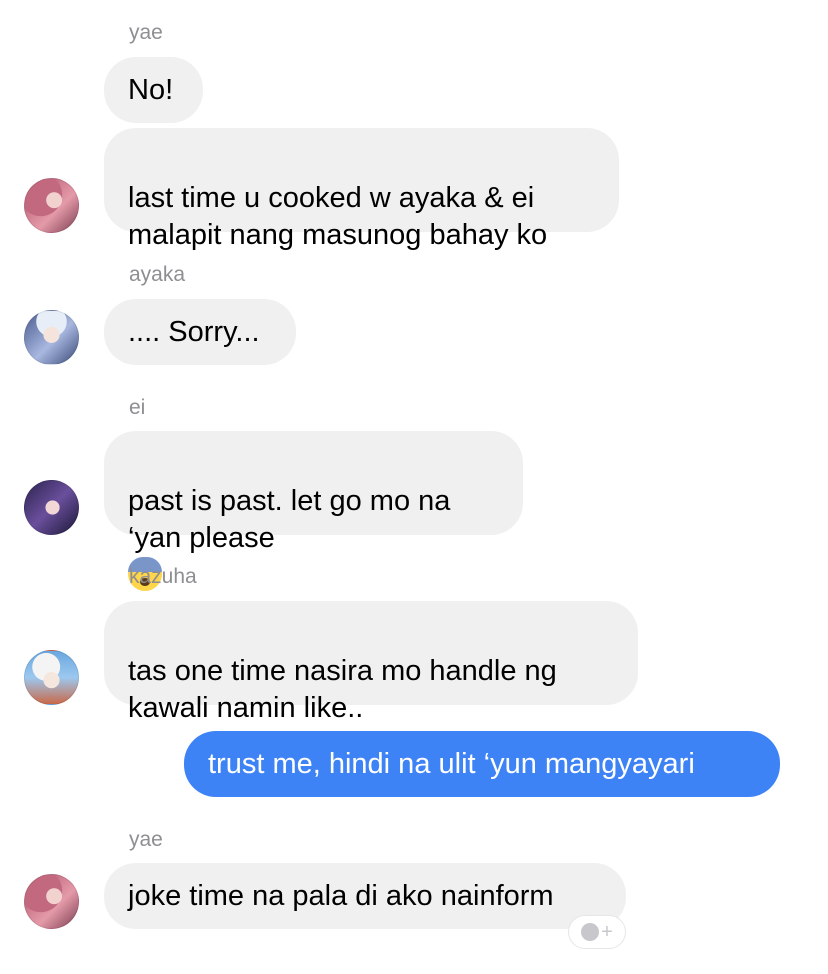  Describe the element at coordinates (590, 932) in the screenshot. I see `smiley-plus-icon` at that location.